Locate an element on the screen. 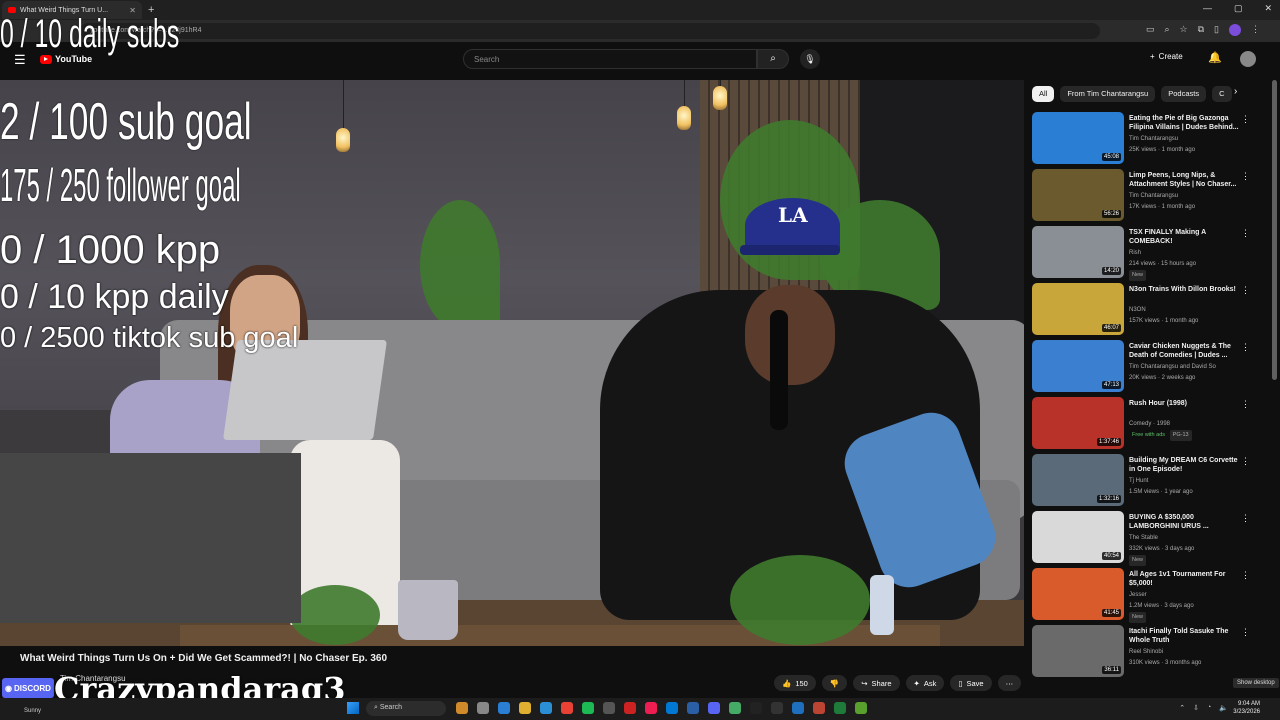 This screenshot has height=720, width=1280. chip-more: C is located at coordinates (1222, 94).